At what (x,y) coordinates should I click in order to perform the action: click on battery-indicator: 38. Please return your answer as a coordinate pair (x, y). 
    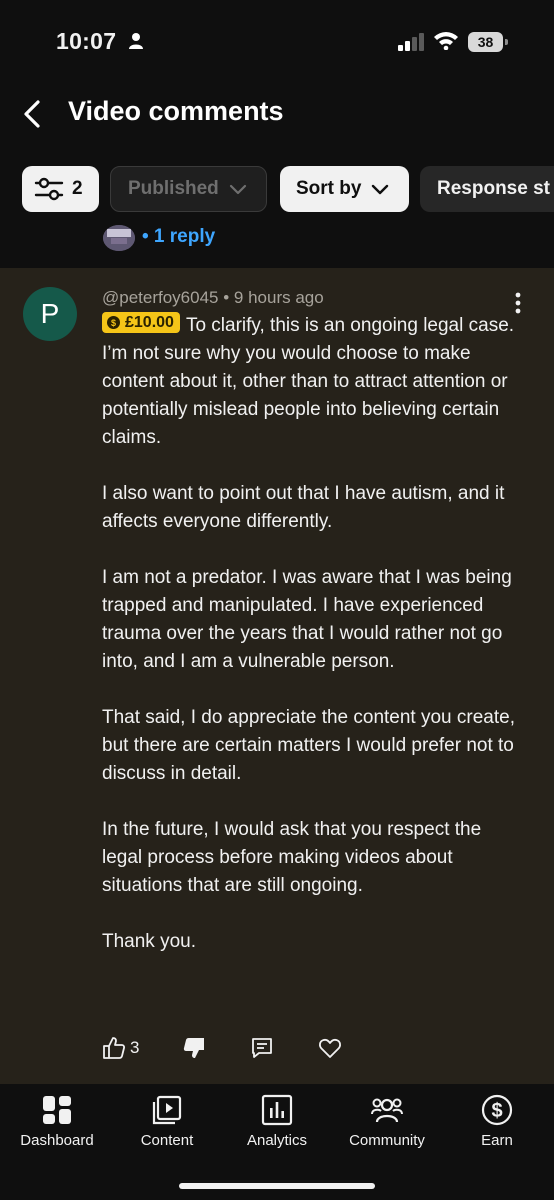
    Looking at the image, I should click on (488, 42).